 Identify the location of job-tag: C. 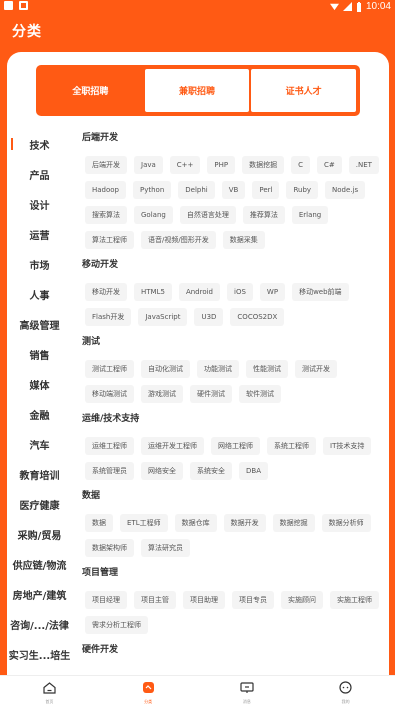
(301, 165).